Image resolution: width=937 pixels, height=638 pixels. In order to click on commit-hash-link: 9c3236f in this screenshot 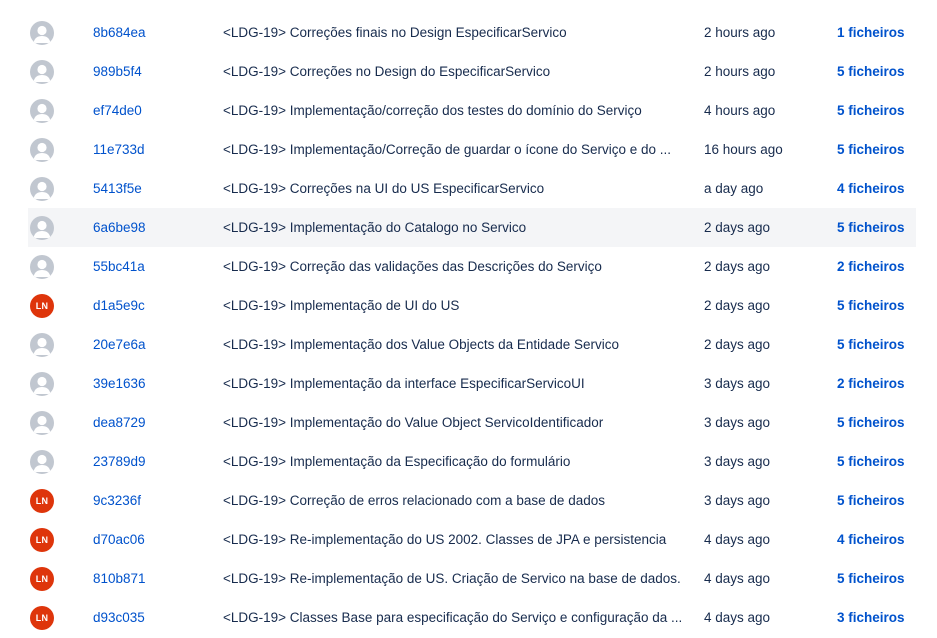, I will do `click(117, 500)`.